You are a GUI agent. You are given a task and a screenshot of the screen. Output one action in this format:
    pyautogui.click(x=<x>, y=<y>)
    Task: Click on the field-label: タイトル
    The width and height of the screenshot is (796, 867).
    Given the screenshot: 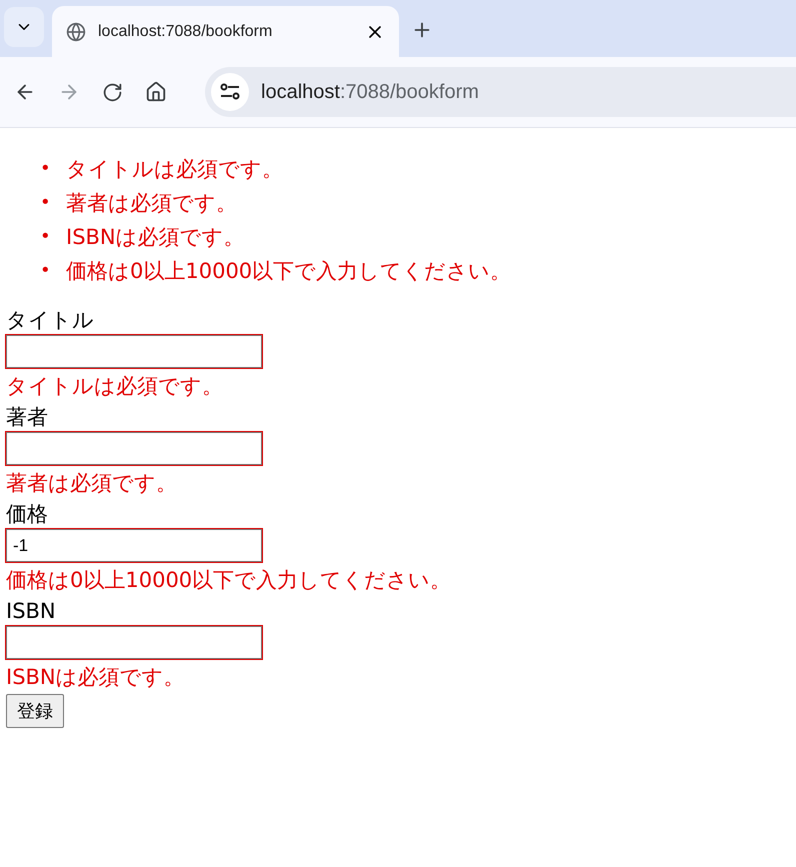 What is the action you would take?
    pyautogui.click(x=50, y=320)
    